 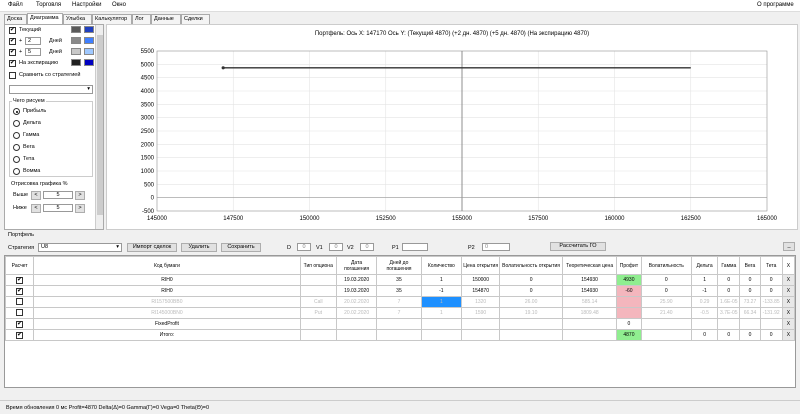 I want to click on column-header: Дата погашения, so click(x=356, y=265).